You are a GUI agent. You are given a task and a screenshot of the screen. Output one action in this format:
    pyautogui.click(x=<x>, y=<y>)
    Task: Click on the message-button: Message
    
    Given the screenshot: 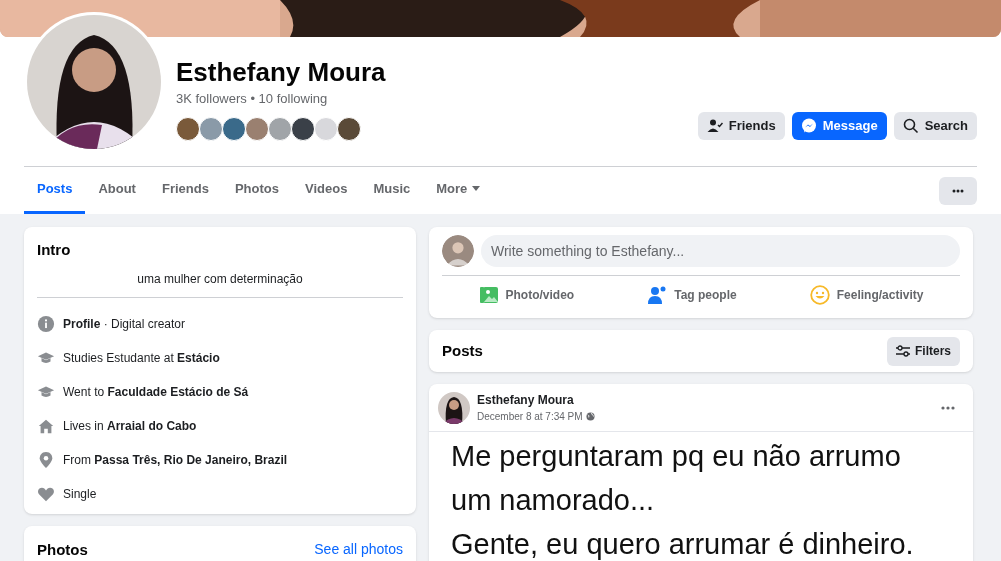 What is the action you would take?
    pyautogui.click(x=839, y=126)
    